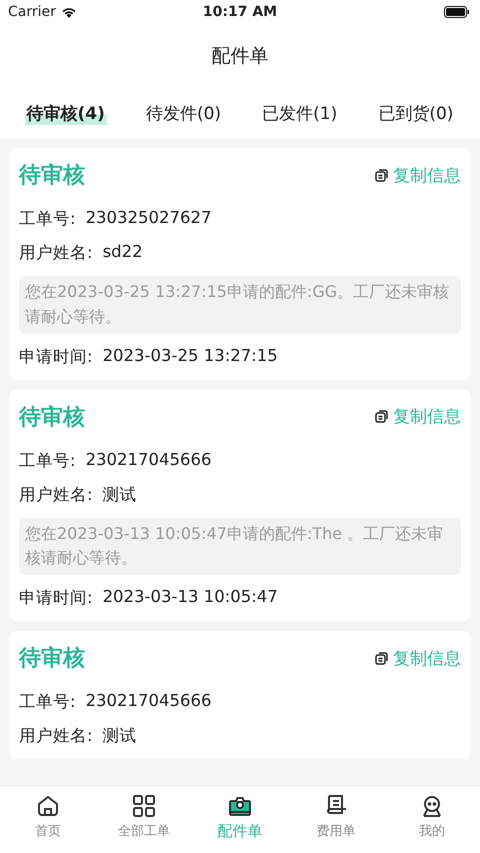  Describe the element at coordinates (184, 113) in the screenshot. I see `filter-tab: 待发件(0)` at that location.